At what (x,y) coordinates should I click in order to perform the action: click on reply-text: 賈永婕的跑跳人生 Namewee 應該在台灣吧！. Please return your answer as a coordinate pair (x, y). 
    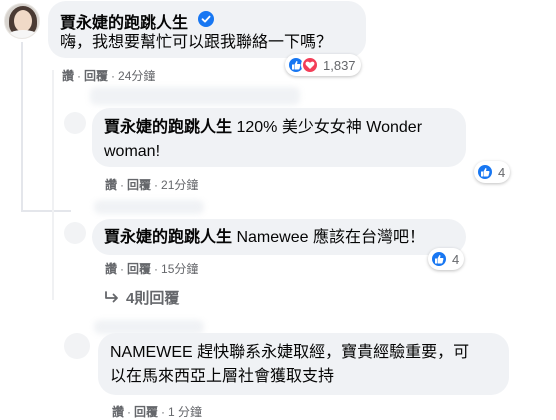
    Looking at the image, I should click on (264, 238).